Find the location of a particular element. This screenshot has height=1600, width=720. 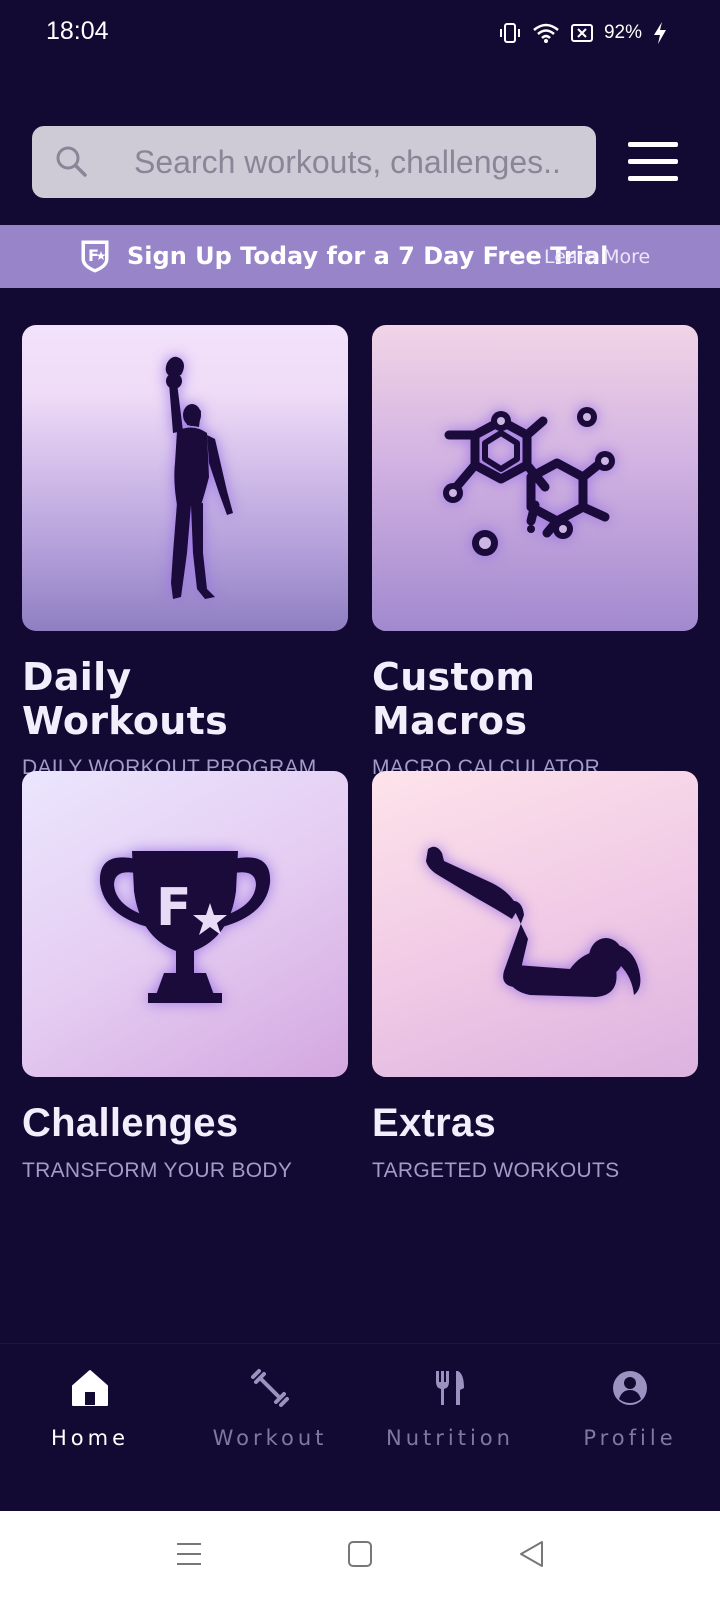

nav-home: Home is located at coordinates (90, 1428).